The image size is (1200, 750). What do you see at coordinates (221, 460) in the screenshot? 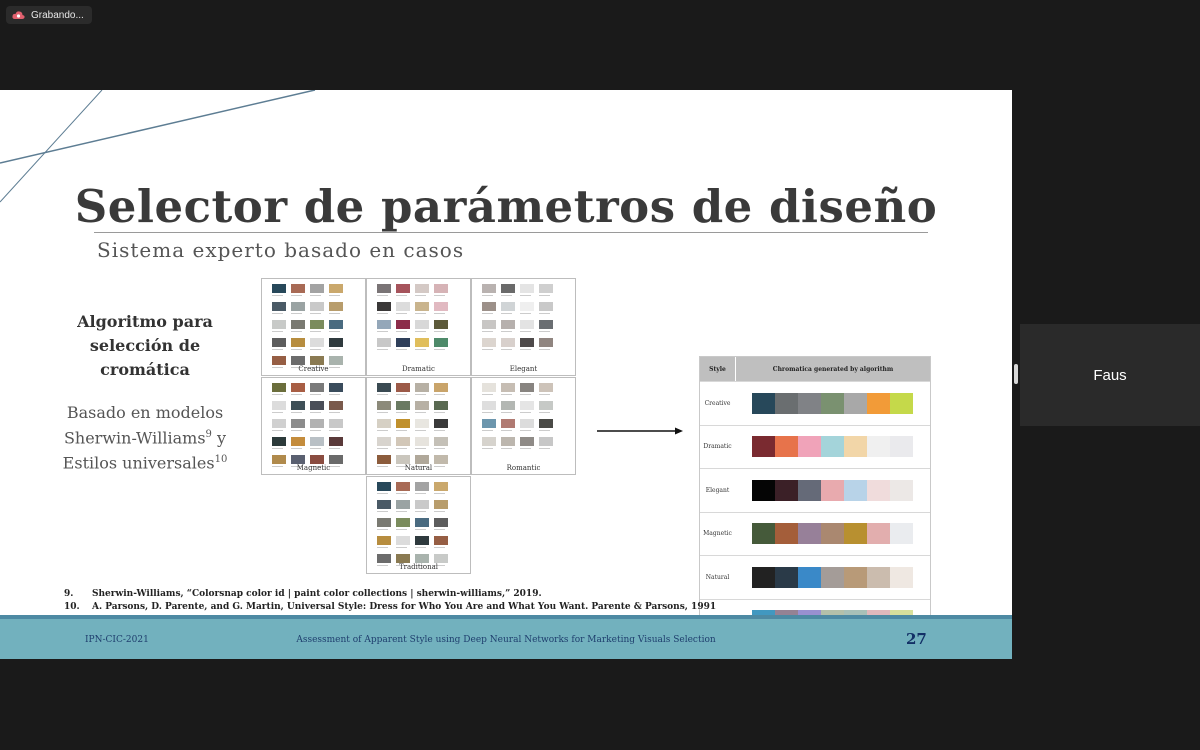
I see `footnote-ref-10: 10` at bounding box center [221, 460].